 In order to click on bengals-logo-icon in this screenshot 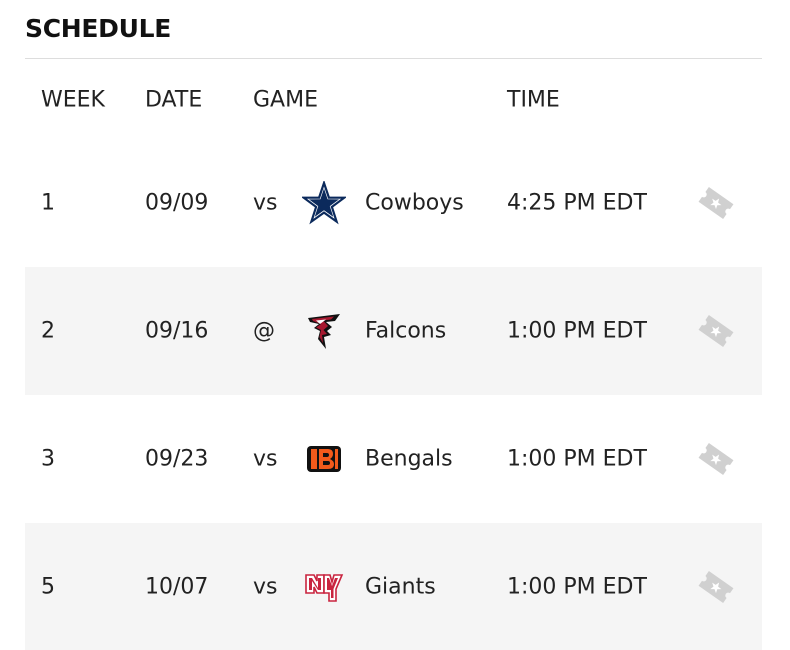, I will do `click(324, 459)`.